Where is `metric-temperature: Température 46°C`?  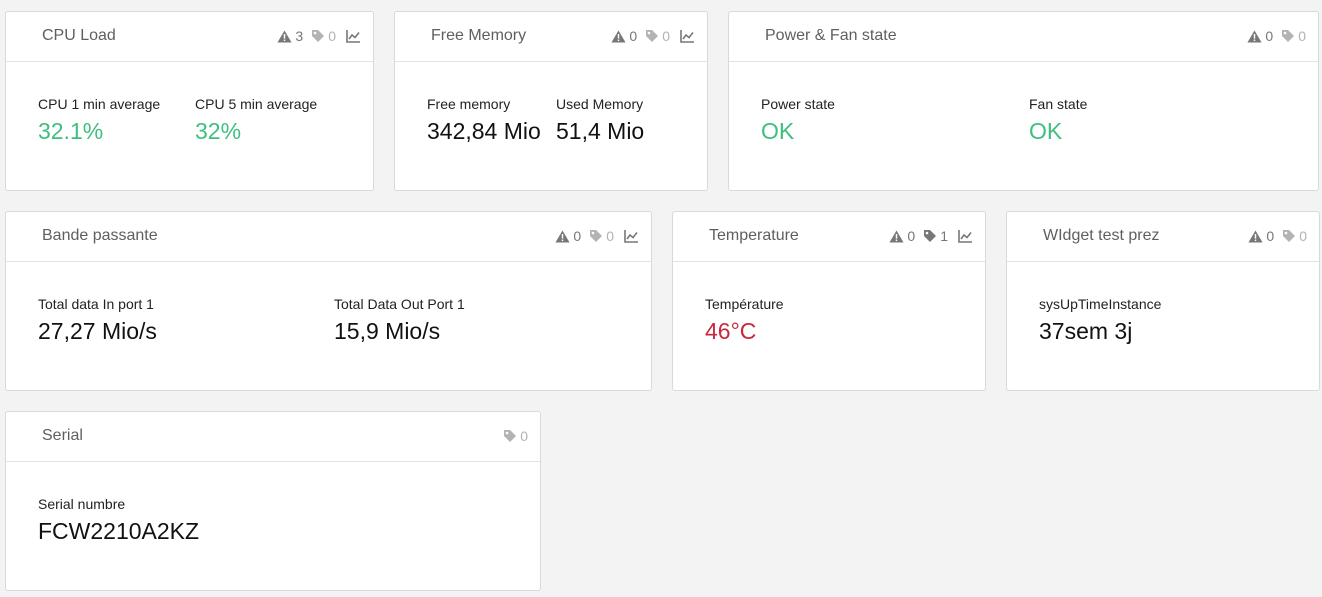 metric-temperature: Température 46°C is located at coordinates (744, 320).